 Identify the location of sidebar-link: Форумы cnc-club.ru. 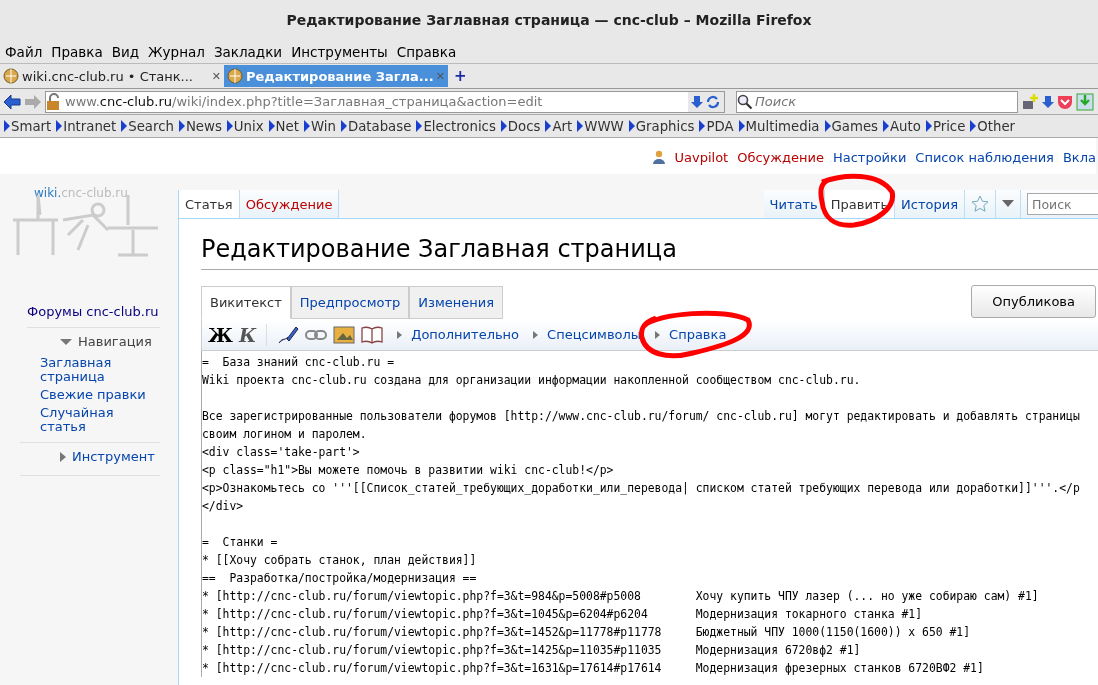
(93, 316).